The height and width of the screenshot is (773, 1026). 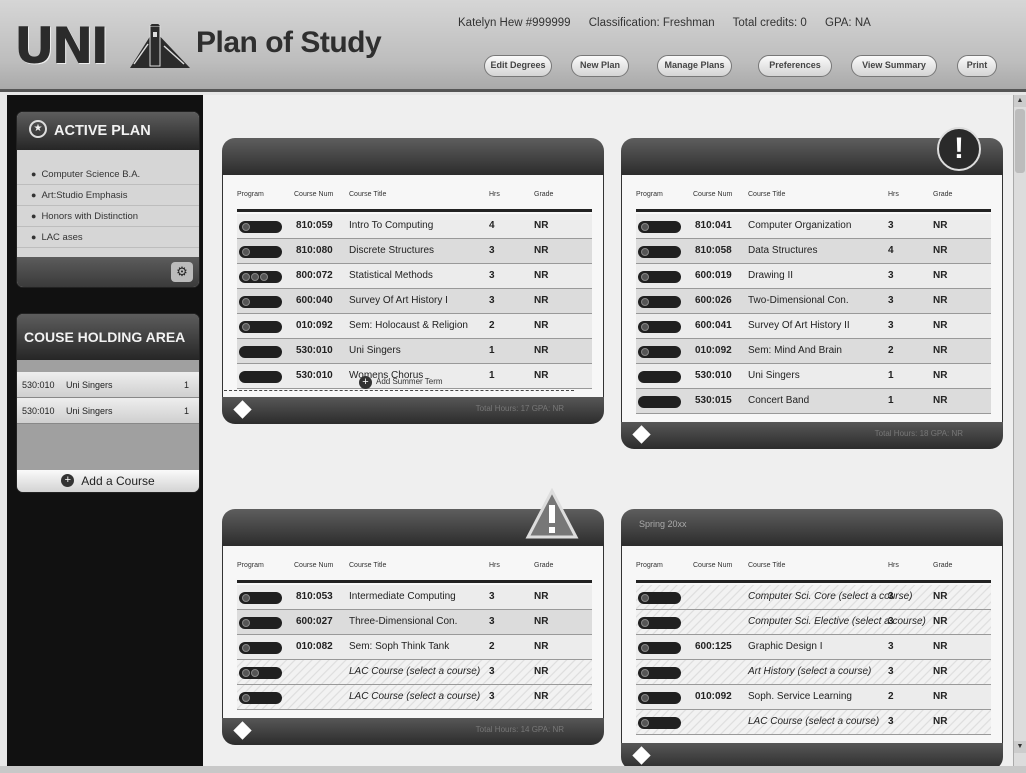 What do you see at coordinates (813, 597) in the screenshot?
I see `course-row: Computer Sci. Core (select a course) 3 NR` at bounding box center [813, 597].